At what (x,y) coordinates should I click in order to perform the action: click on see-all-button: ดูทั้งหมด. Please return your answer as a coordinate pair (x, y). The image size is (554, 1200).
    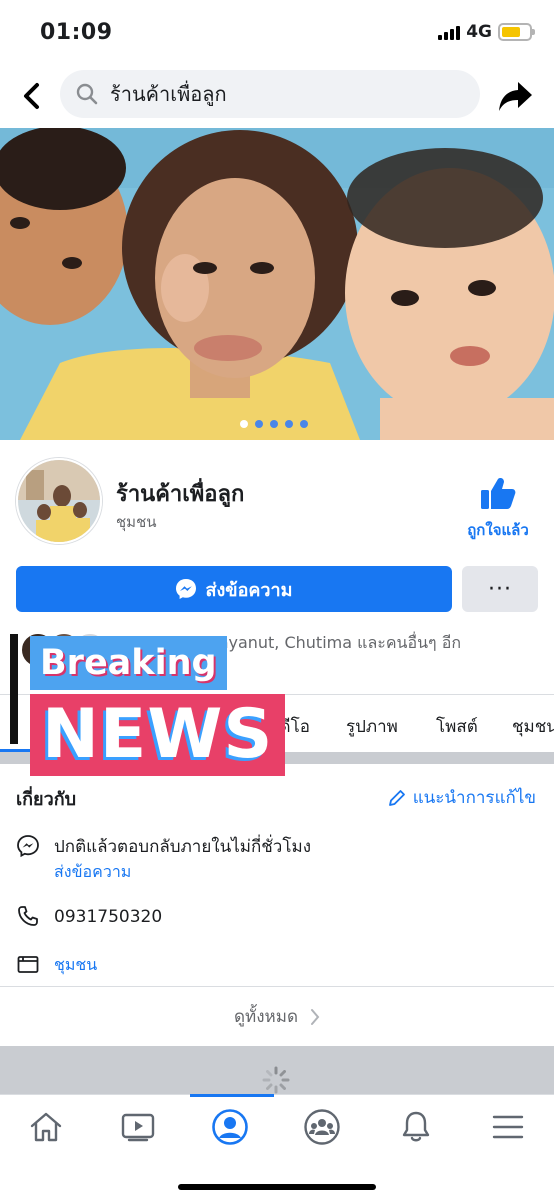
    Looking at the image, I should click on (277, 1016).